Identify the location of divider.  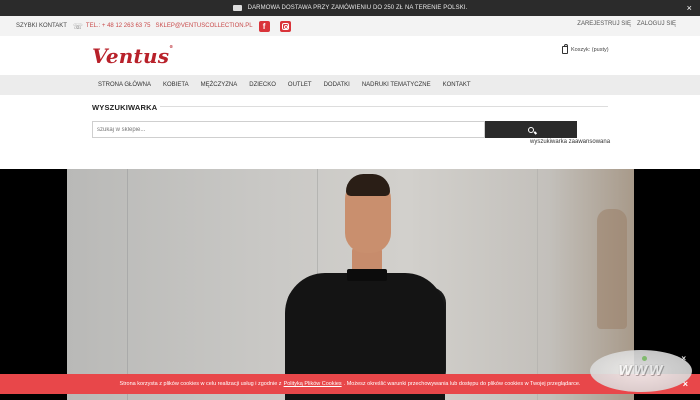
(384, 106).